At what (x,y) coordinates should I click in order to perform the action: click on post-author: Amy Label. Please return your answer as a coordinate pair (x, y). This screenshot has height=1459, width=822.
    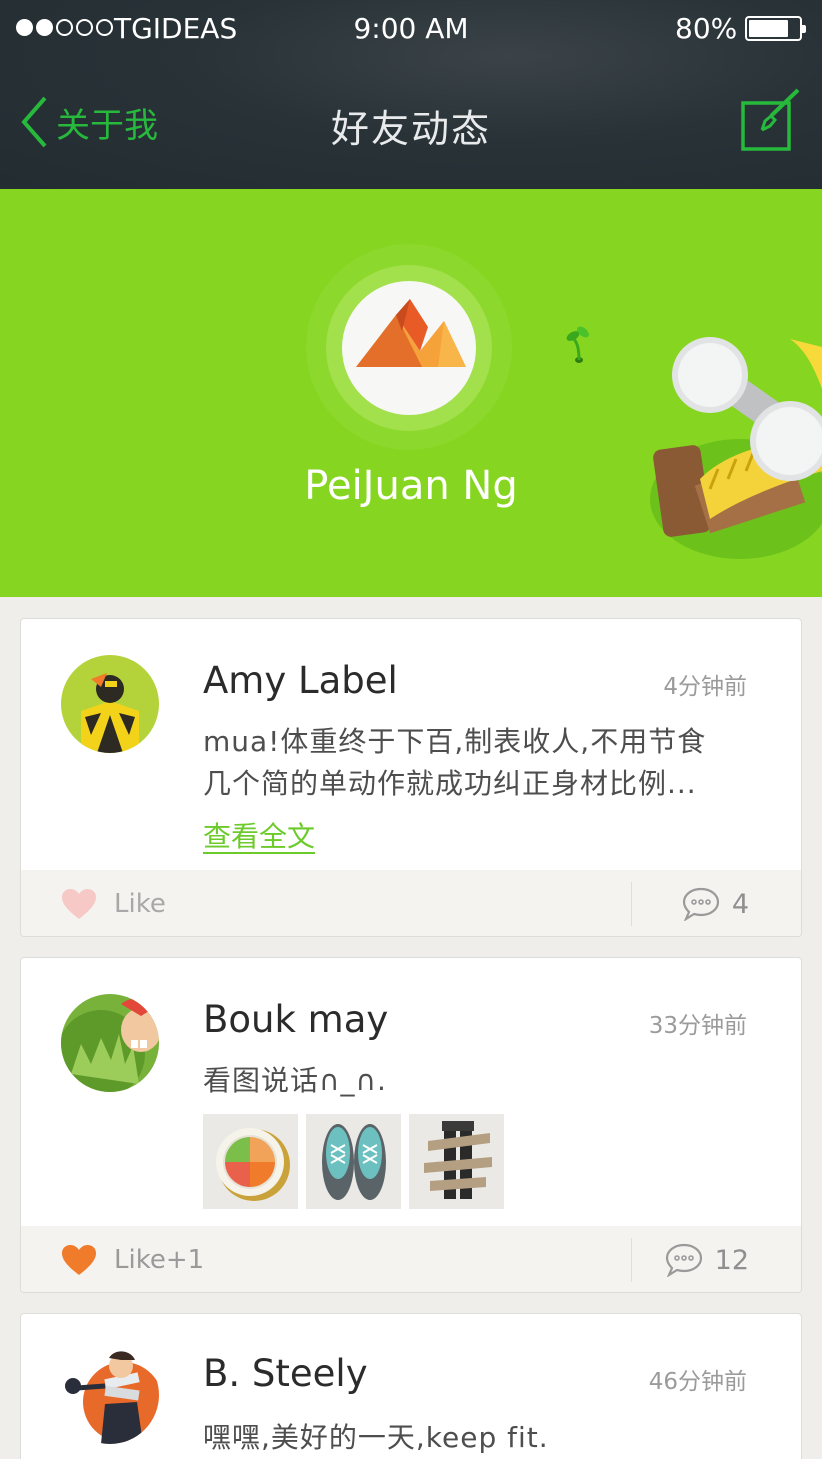
    Looking at the image, I should click on (300, 680).